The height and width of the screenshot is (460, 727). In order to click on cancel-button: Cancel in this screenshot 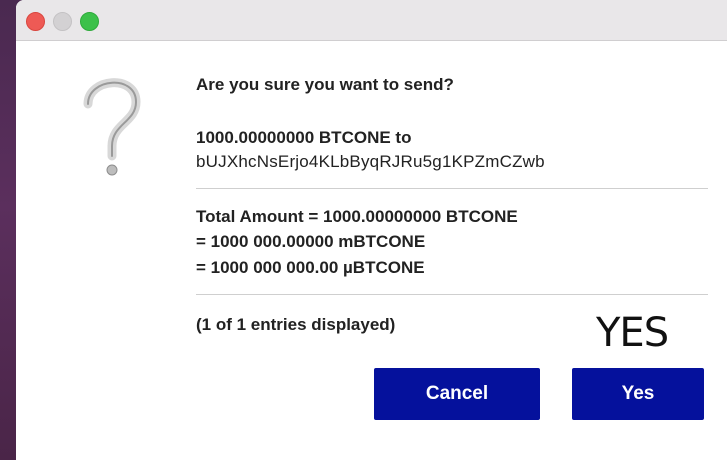, I will do `click(457, 394)`.